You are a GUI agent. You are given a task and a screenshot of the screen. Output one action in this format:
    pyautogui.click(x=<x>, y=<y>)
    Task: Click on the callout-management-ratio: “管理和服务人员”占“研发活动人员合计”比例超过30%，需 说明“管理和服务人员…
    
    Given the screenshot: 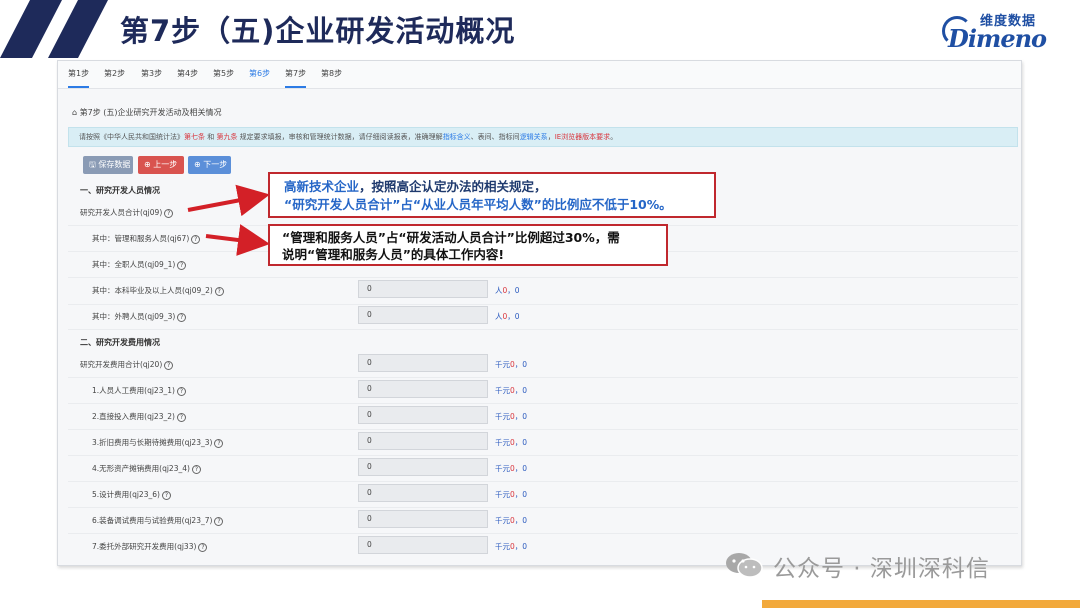 What is the action you would take?
    pyautogui.click(x=468, y=245)
    